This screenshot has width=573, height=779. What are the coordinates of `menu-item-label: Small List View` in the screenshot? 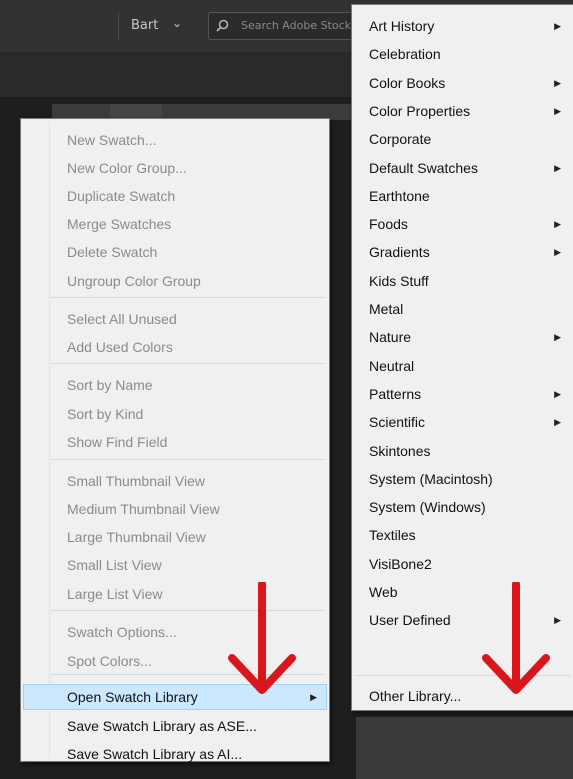 It's located at (114, 565).